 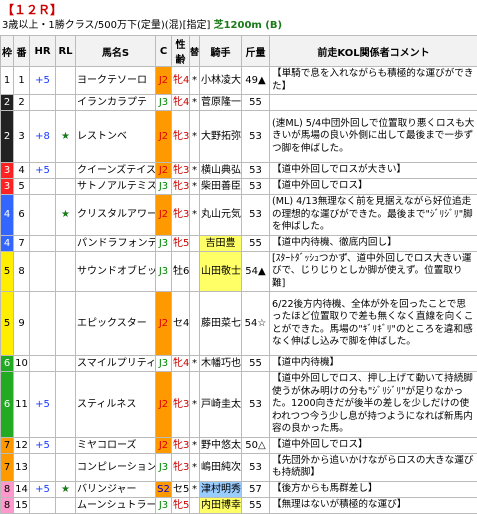 I want to click on table-row: 610スマイルプリティJ3牝4*木幡巧也55【道中内待機】, so click(x=239, y=364).